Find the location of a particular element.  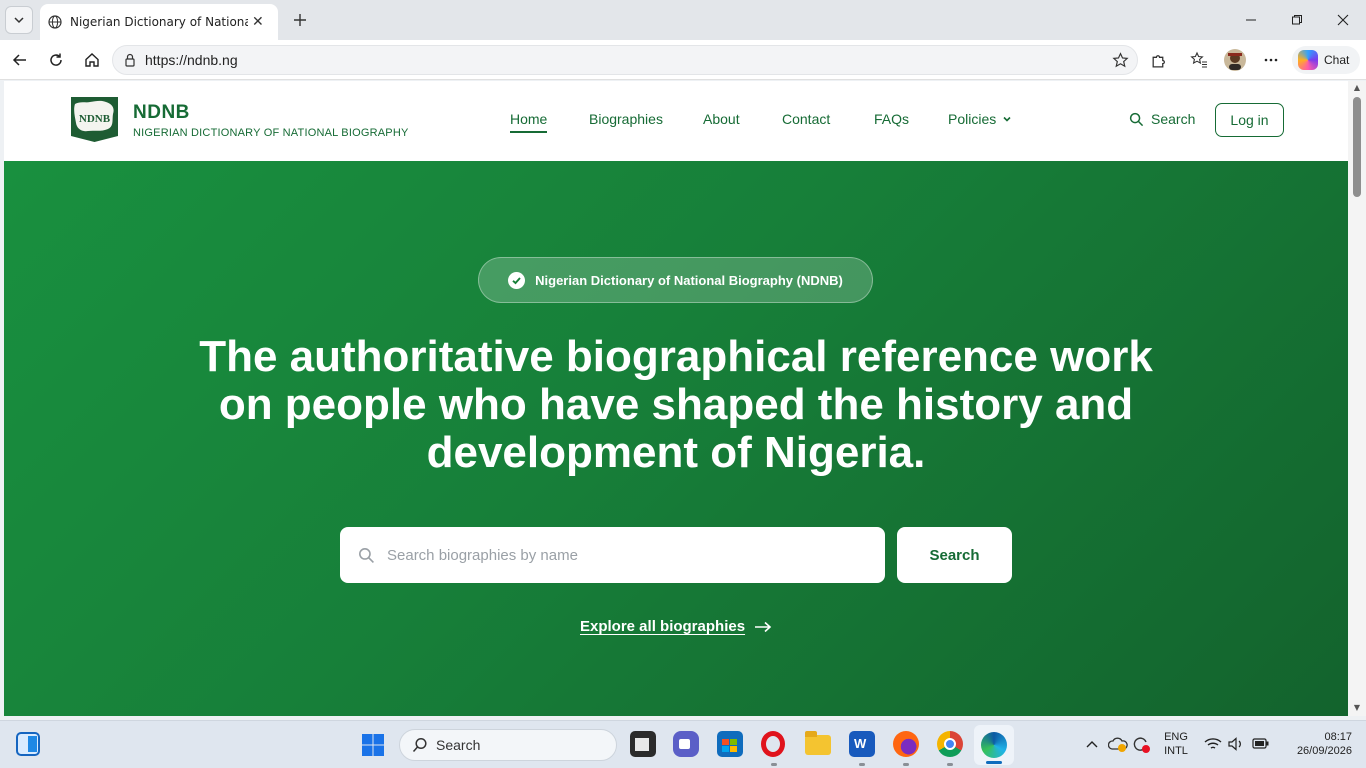

favorite-star-icon is located at coordinates (1120, 60).